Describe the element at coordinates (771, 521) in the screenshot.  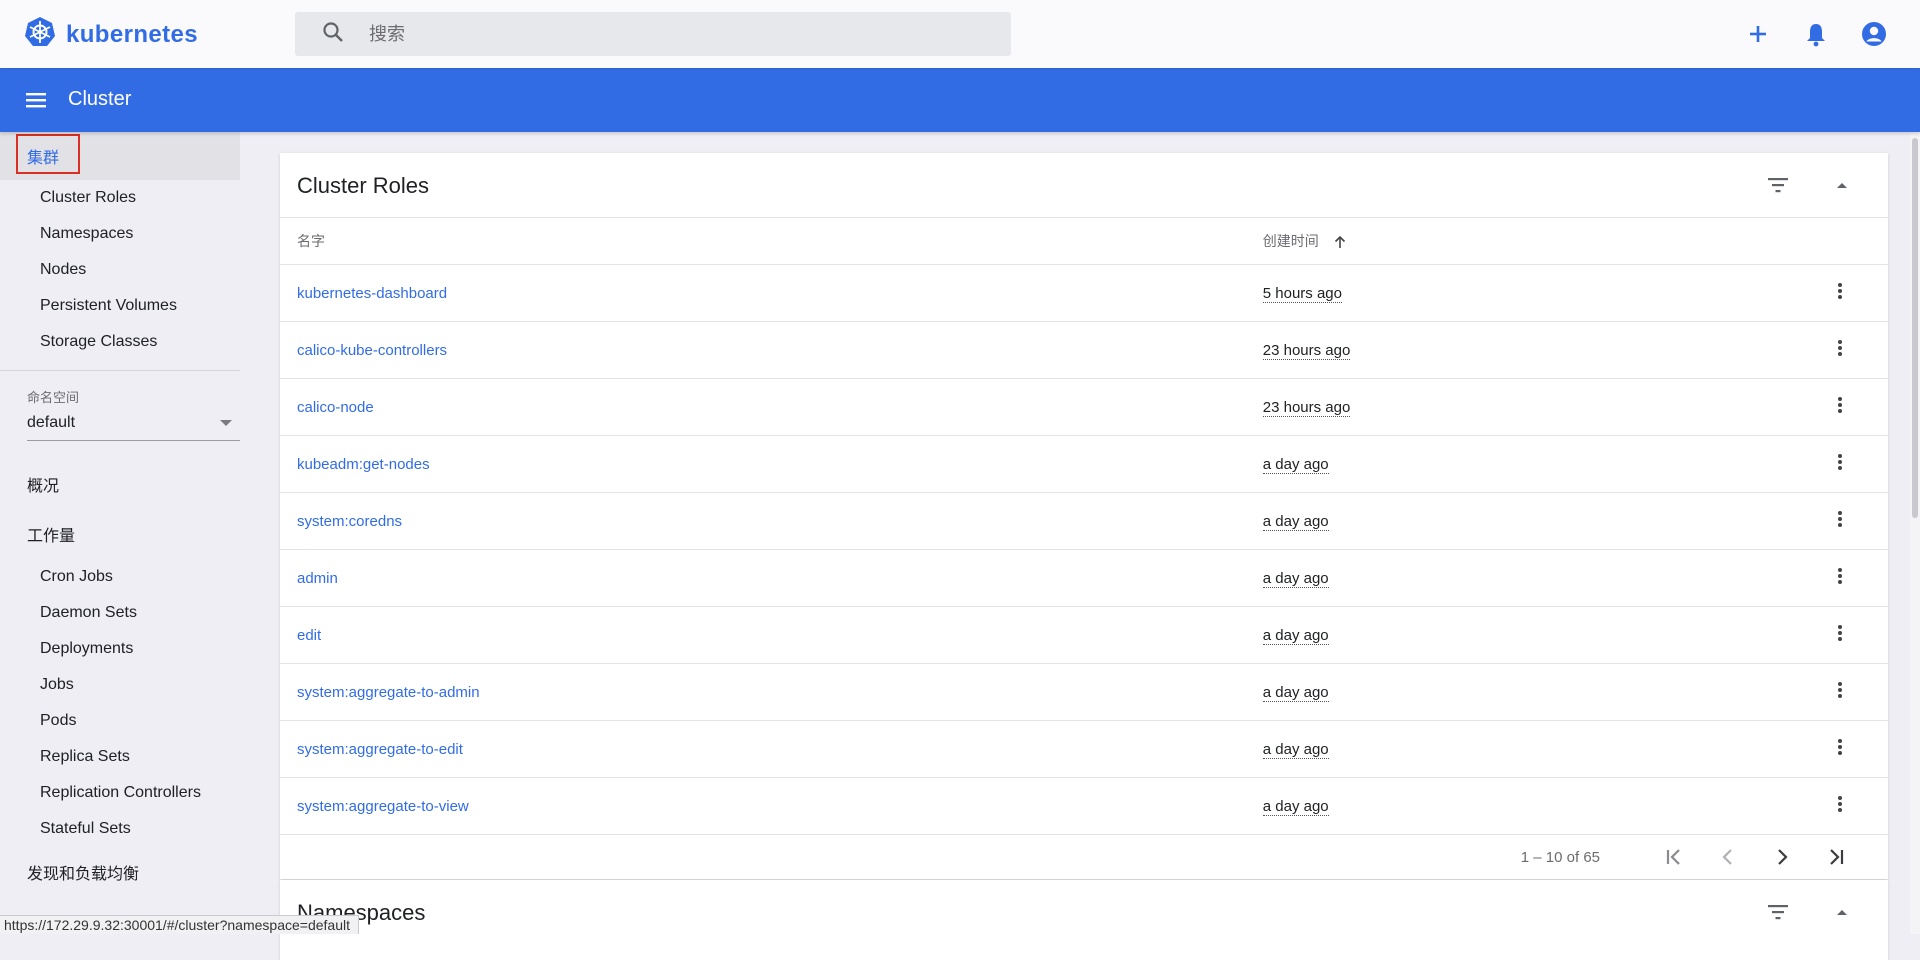
I see `cell-name: system:coredns` at that location.